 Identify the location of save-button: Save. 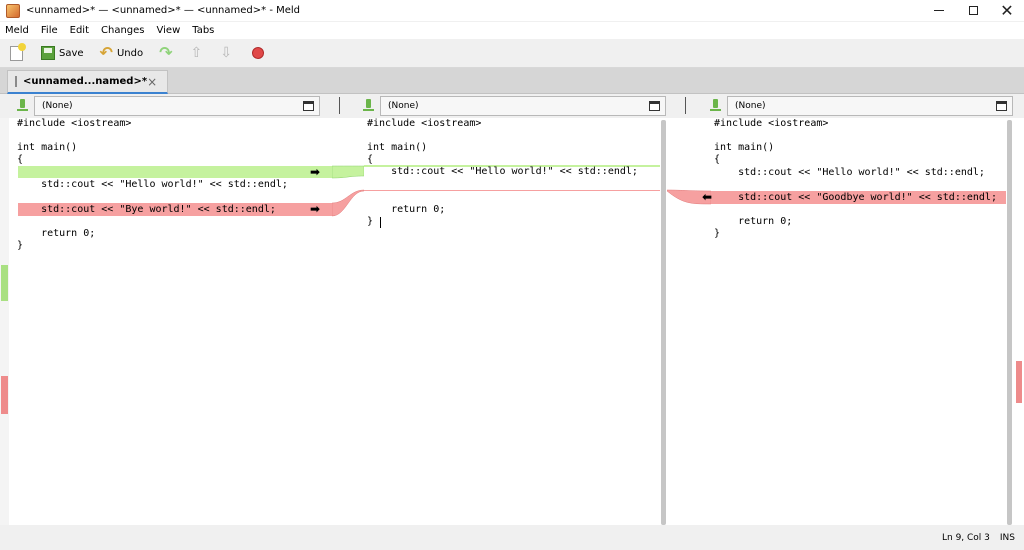
(62, 53).